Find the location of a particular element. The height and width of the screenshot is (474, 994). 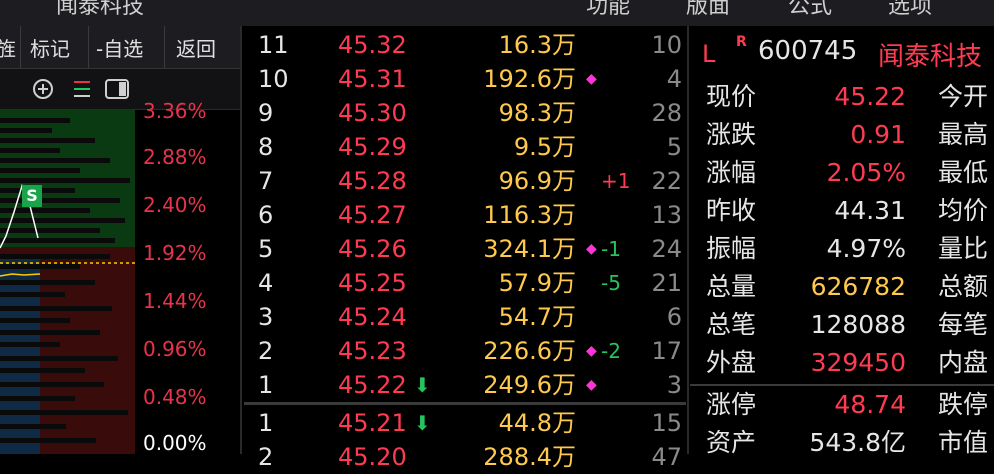

title-bar: 闻泰科技 功能 版面 公式 选项 is located at coordinates (497, 13).